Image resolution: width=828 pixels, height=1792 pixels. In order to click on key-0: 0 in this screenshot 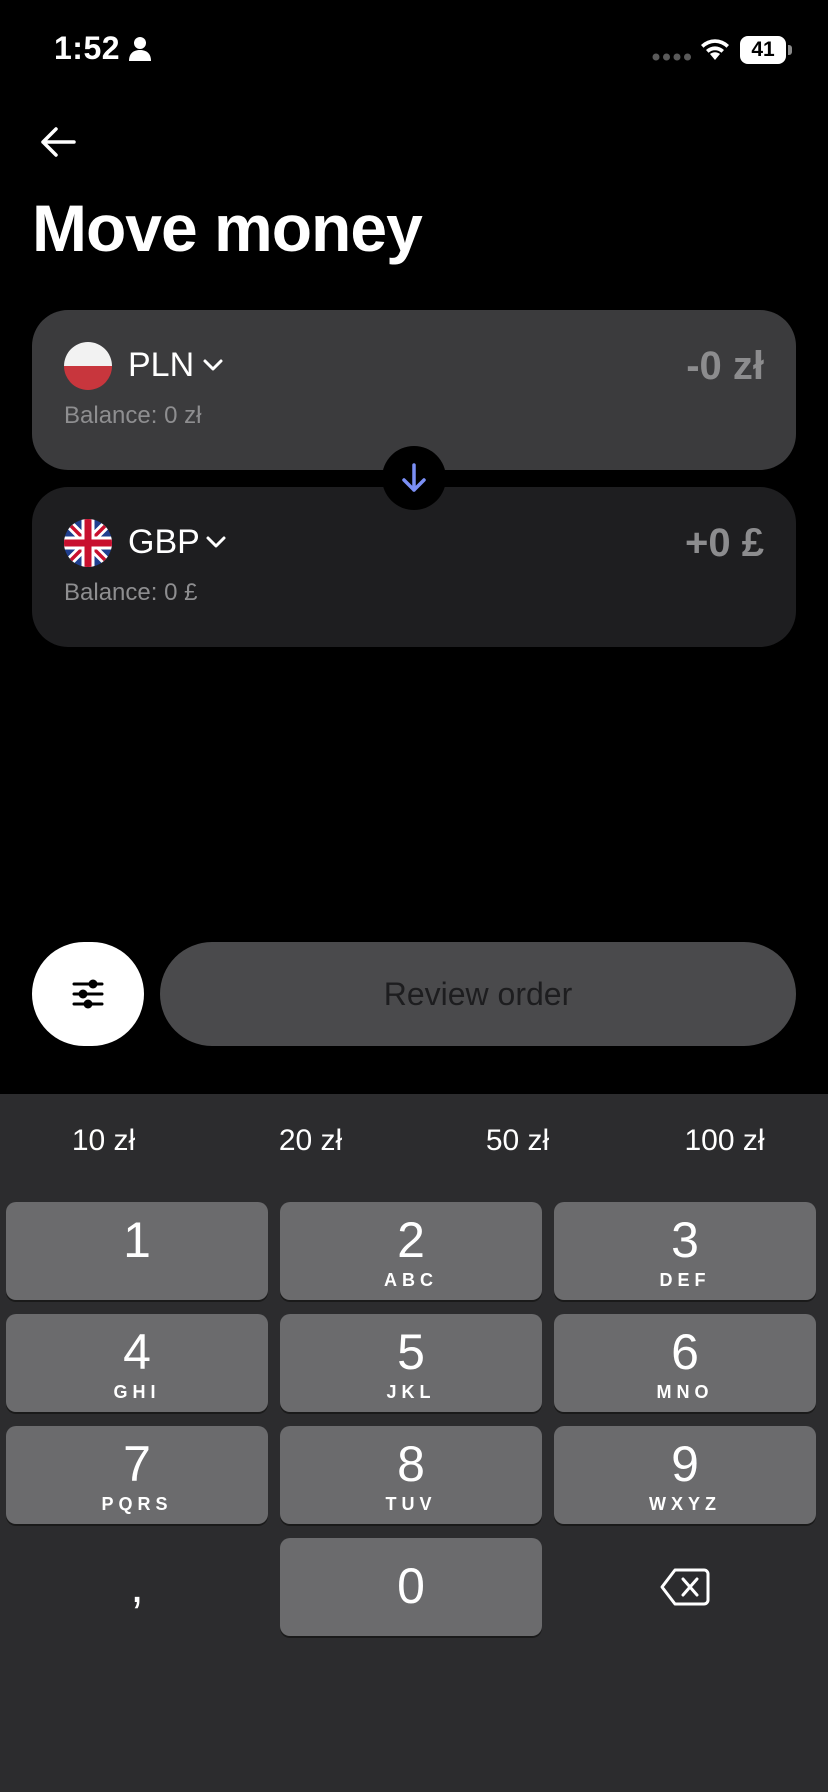, I will do `click(411, 1587)`.